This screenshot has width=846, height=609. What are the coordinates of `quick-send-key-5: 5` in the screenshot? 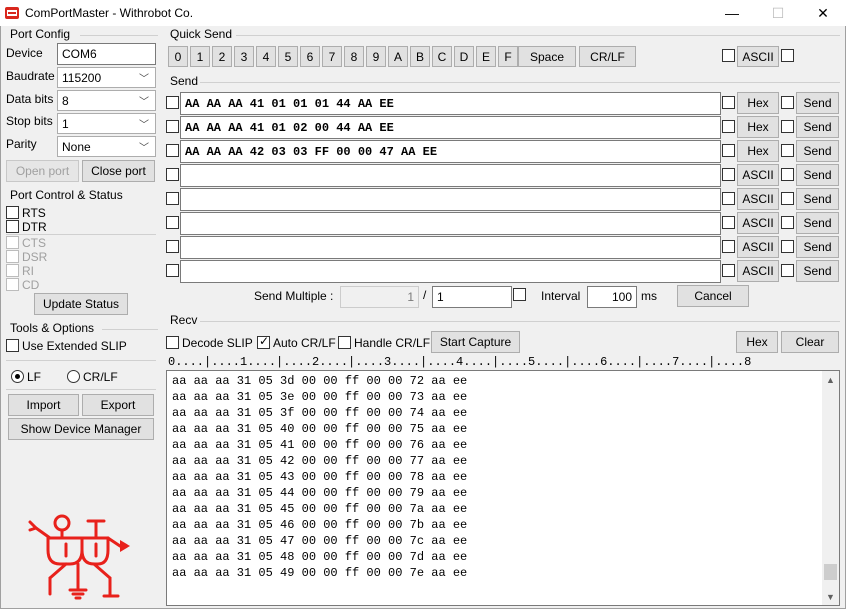 It's located at (288, 56).